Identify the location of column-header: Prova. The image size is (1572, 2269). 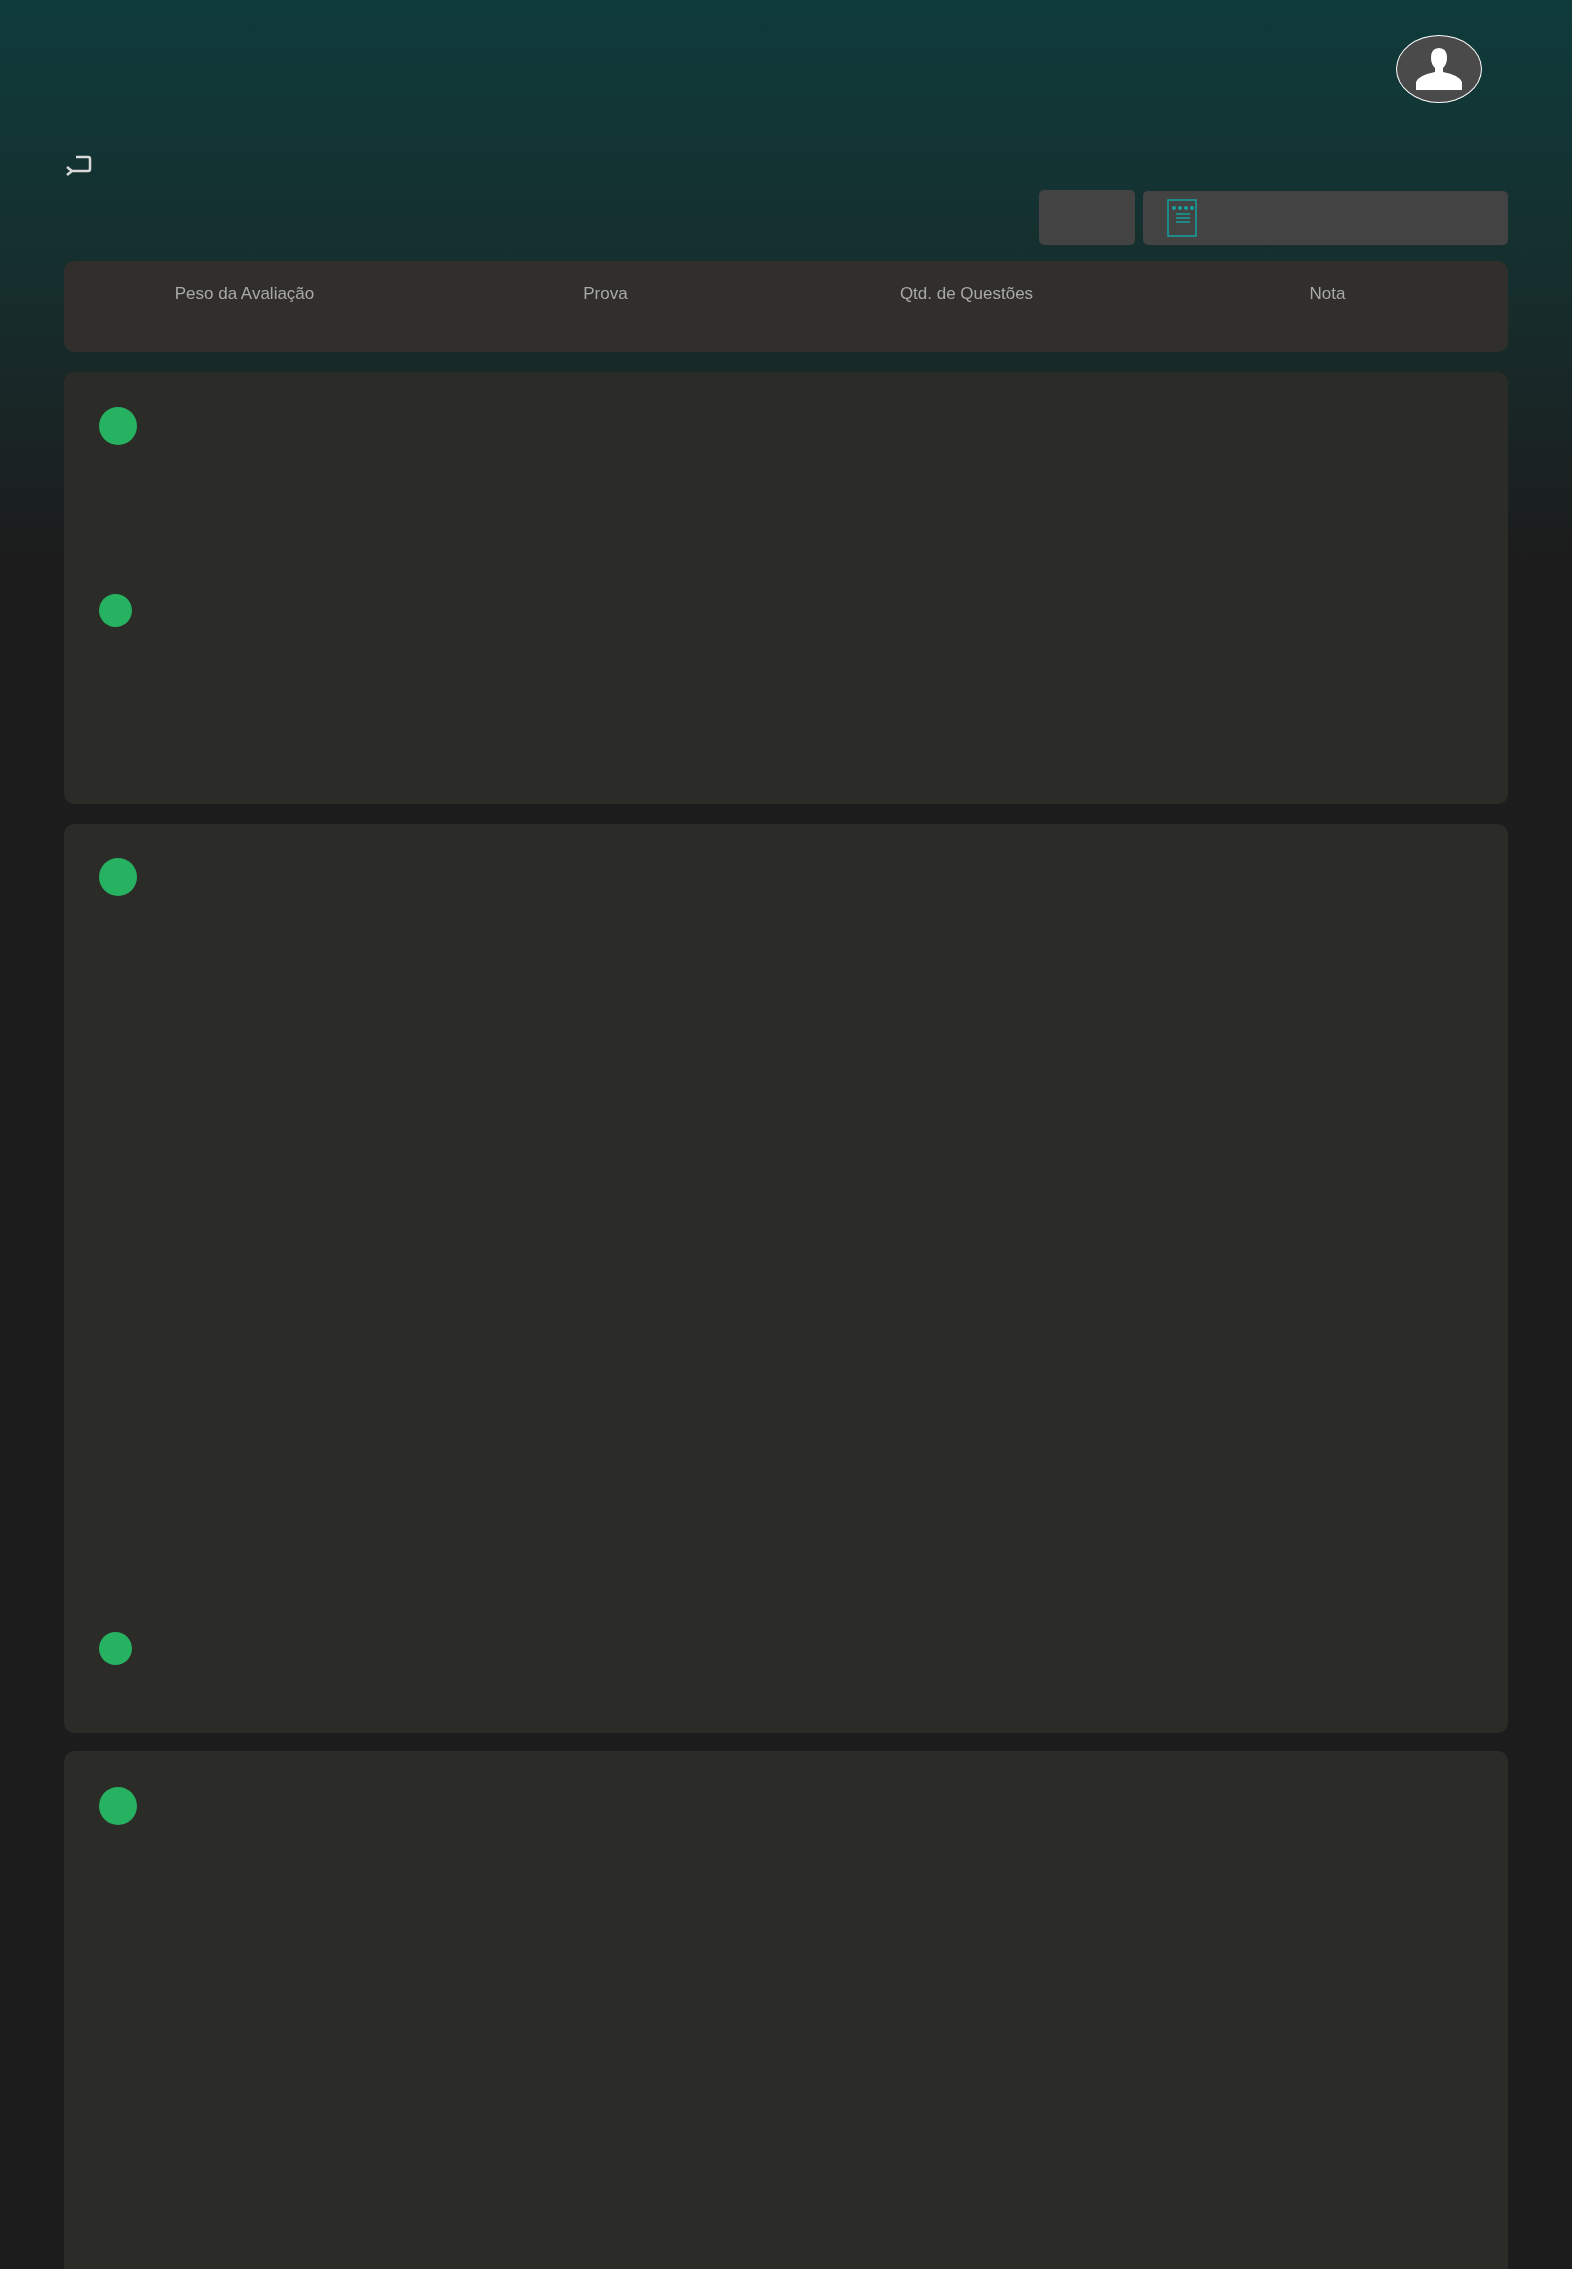
(605, 294).